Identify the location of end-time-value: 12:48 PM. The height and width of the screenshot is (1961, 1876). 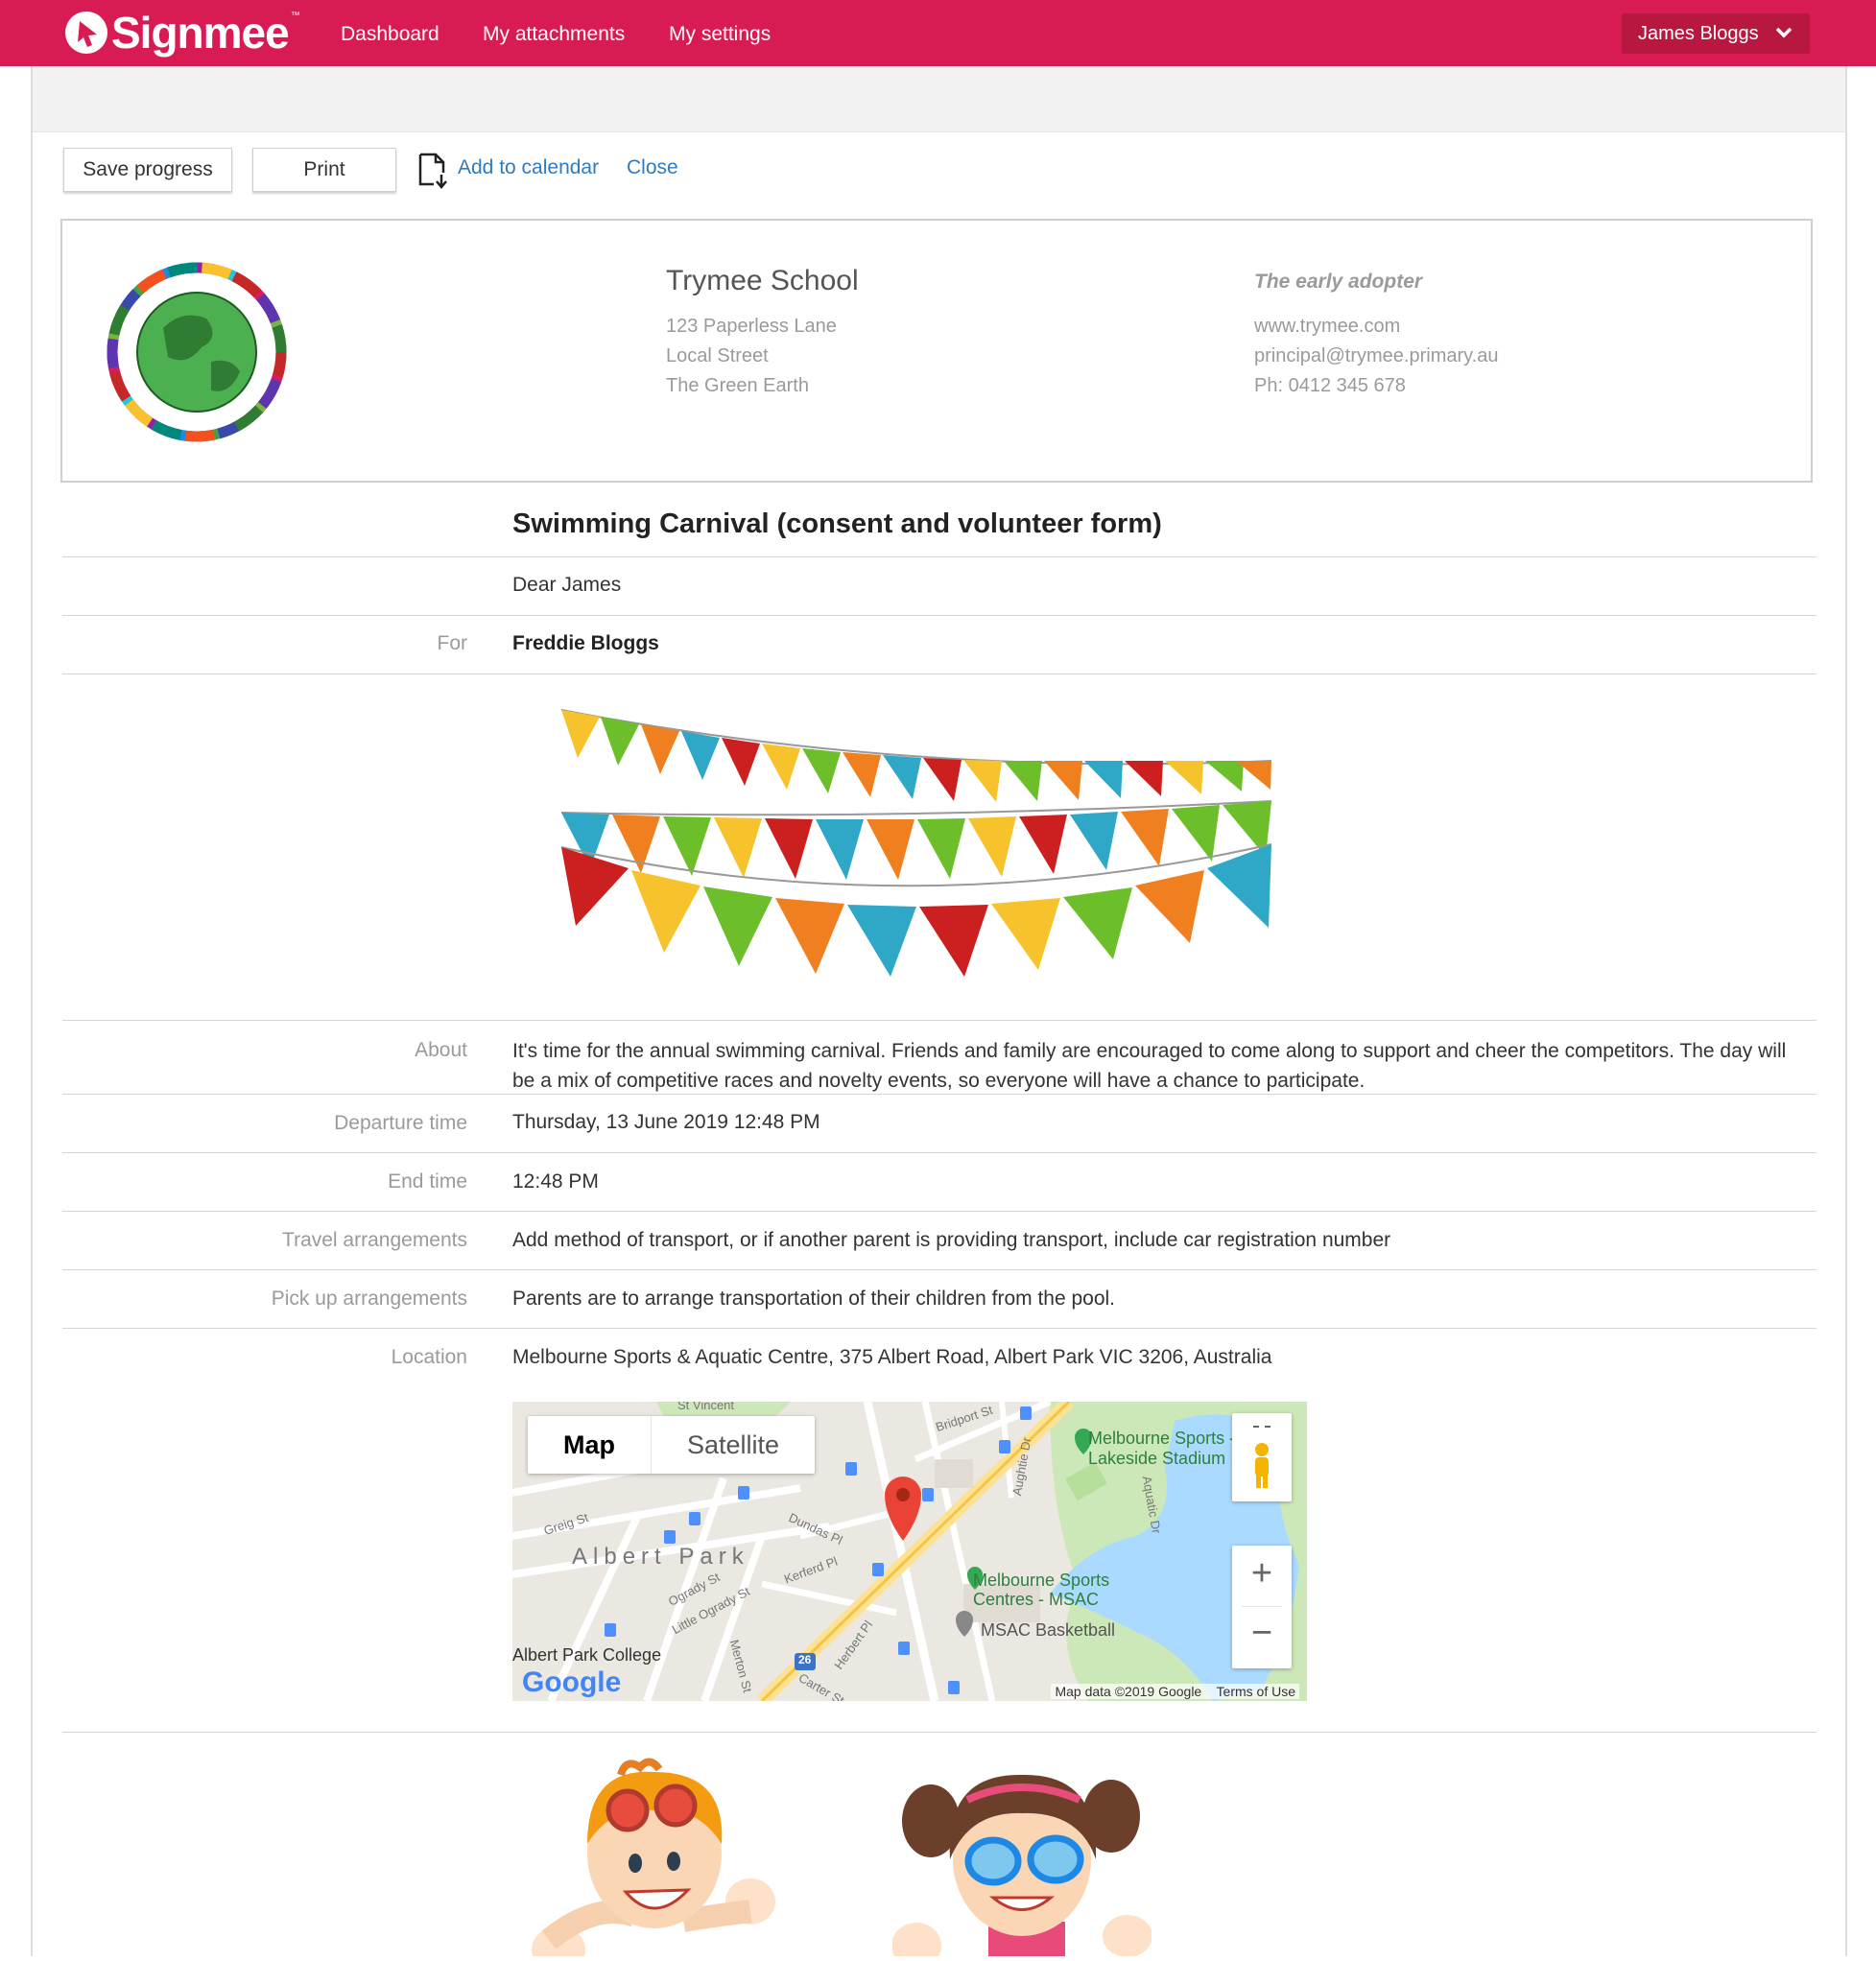
(555, 1182).